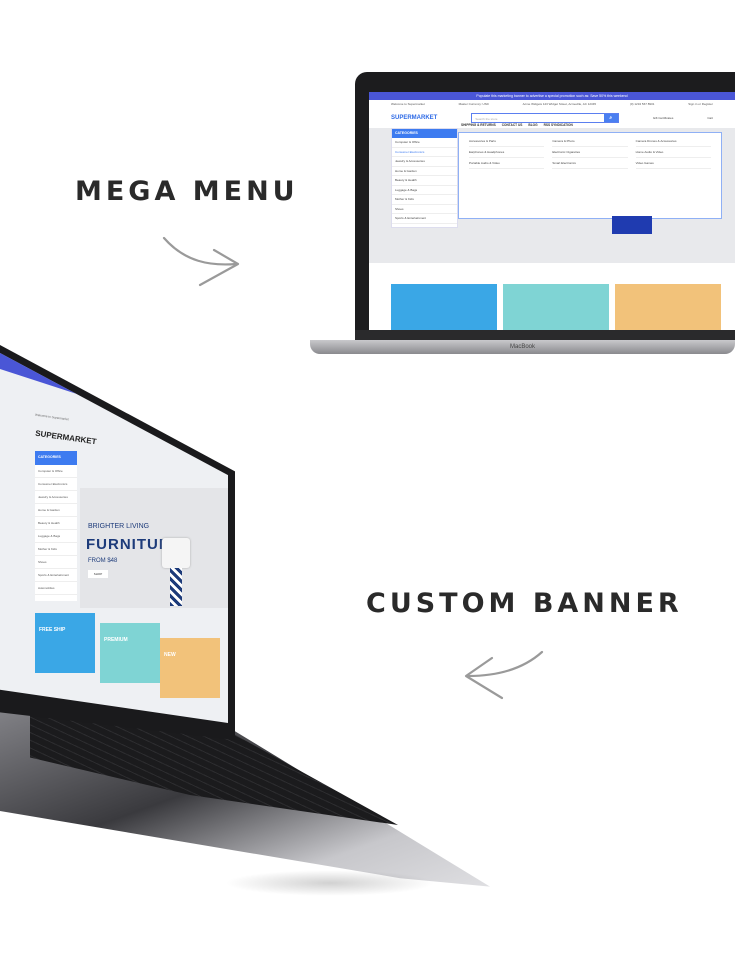 This screenshot has width=735, height=970. I want to click on promo-tile-headphones, so click(444, 307).